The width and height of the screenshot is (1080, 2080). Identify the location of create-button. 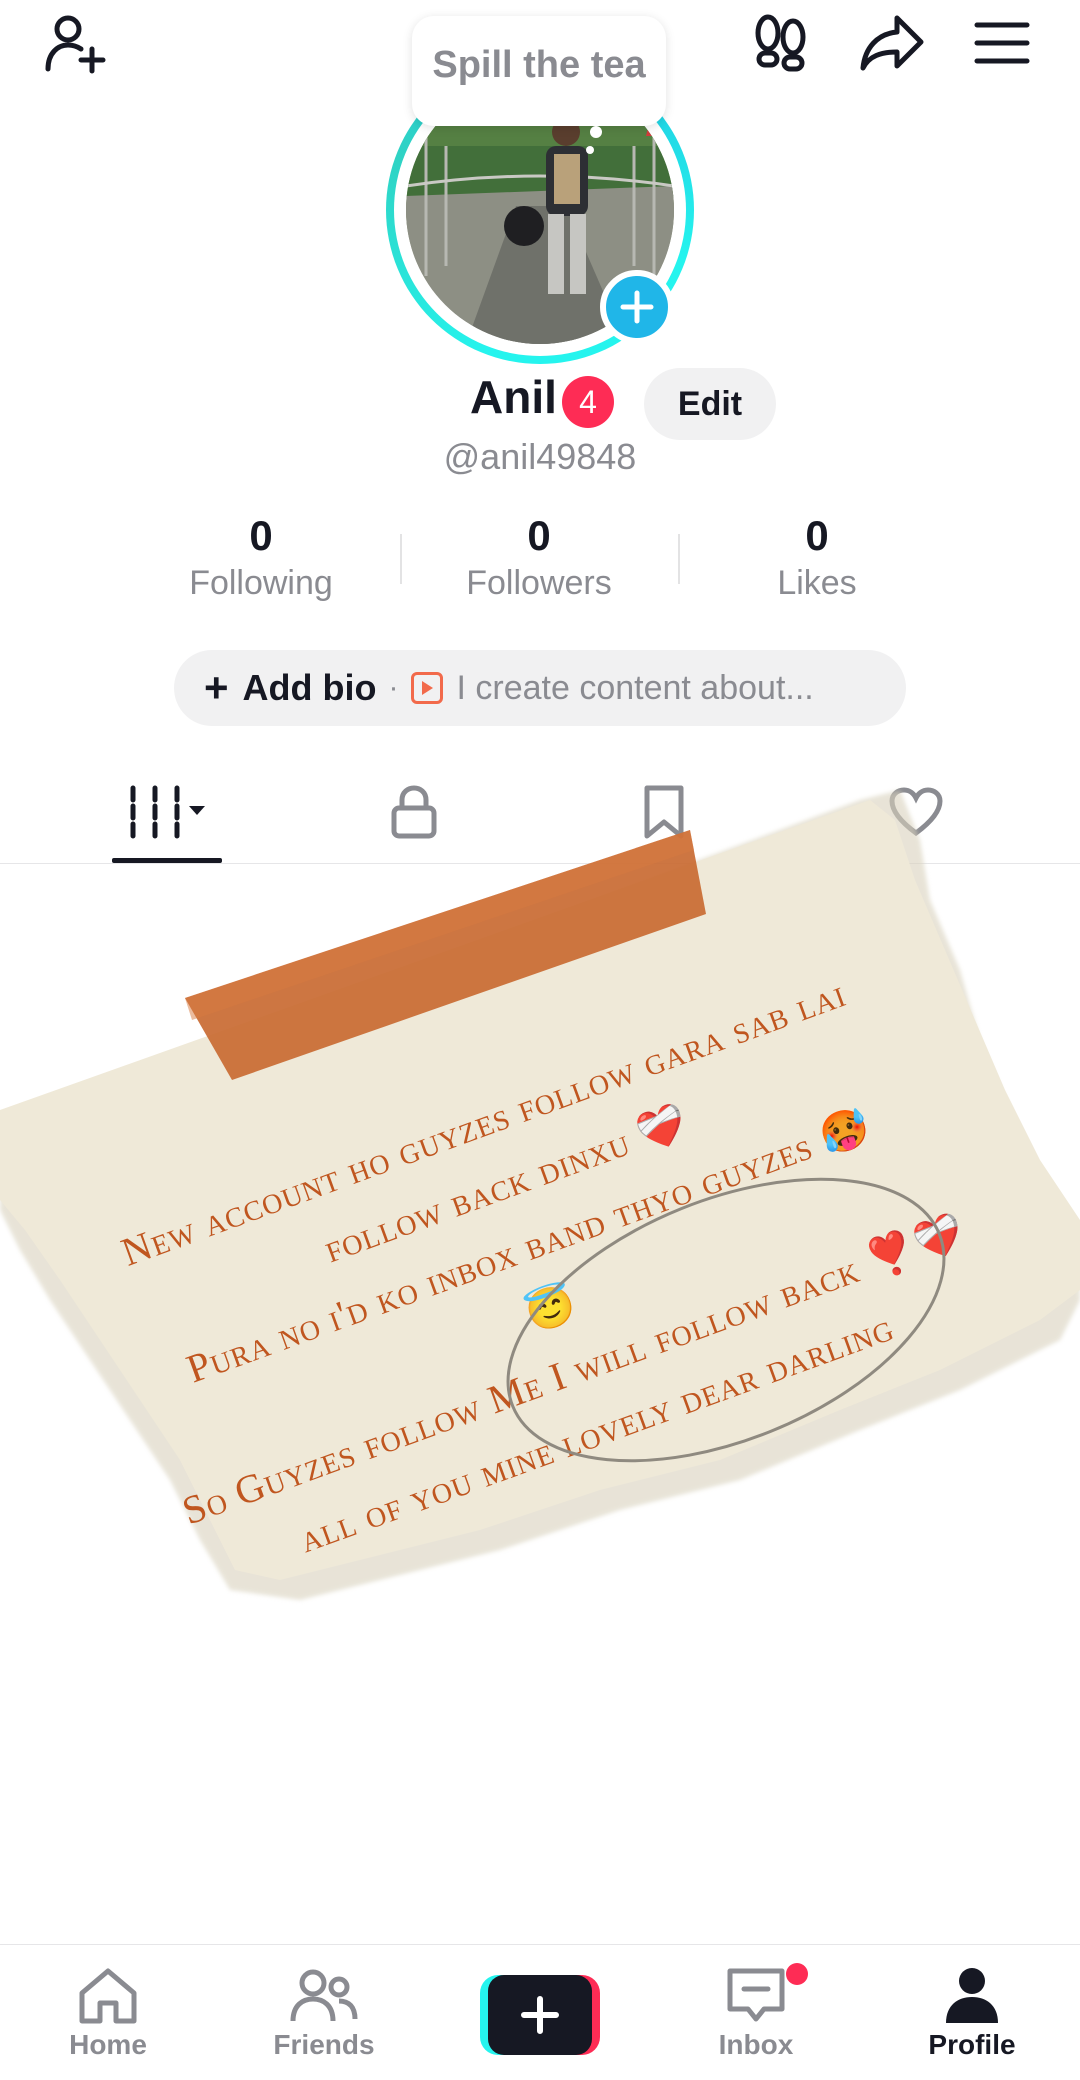
(540, 2015).